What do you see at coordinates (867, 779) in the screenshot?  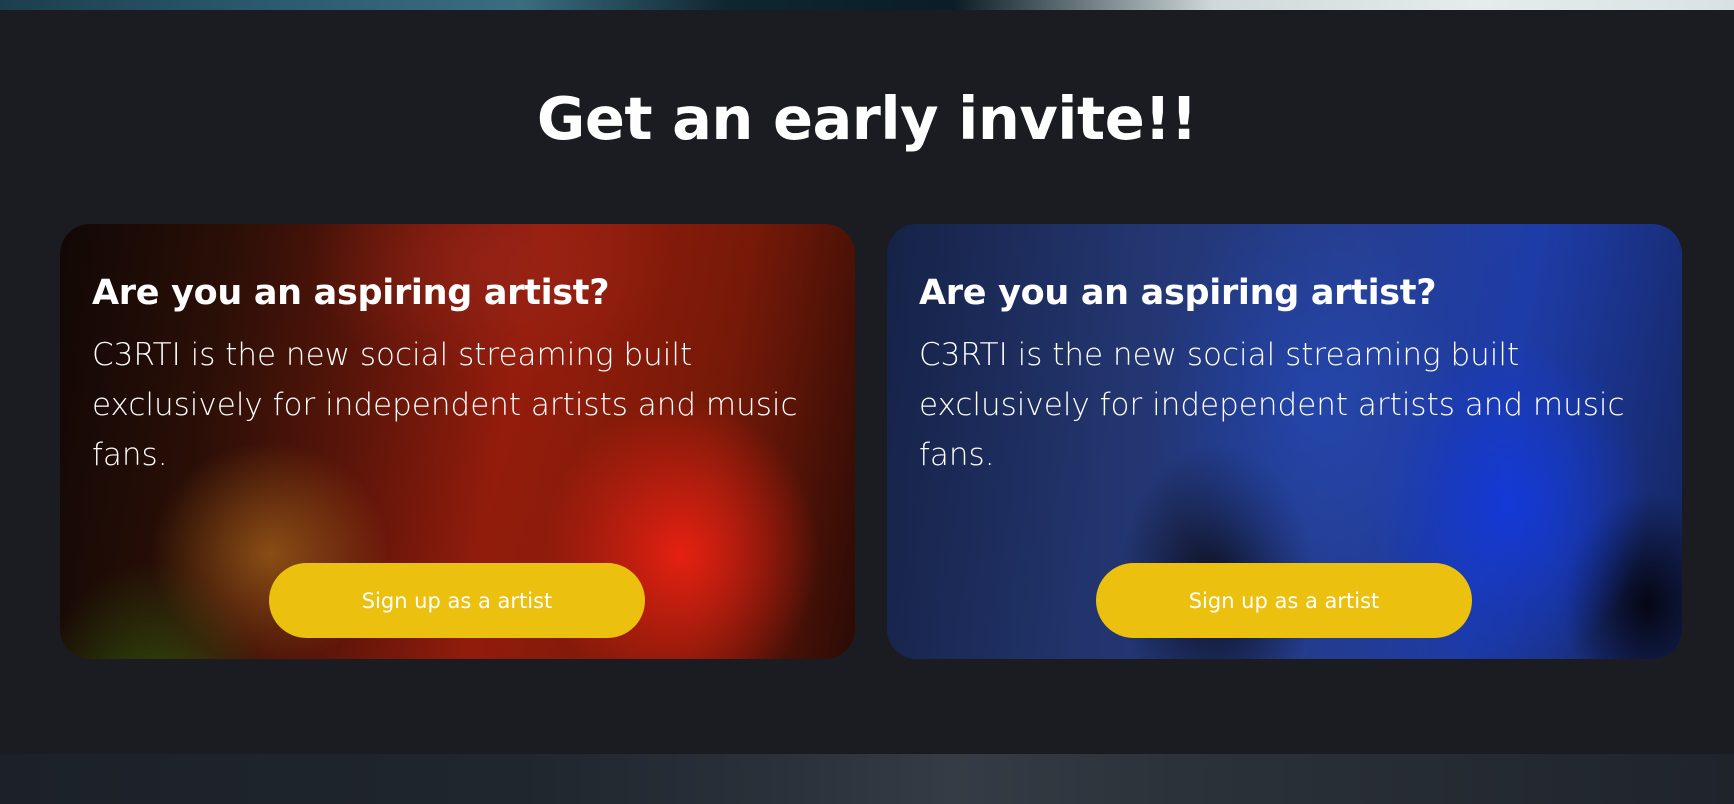 I see `next-section-image-edge` at bounding box center [867, 779].